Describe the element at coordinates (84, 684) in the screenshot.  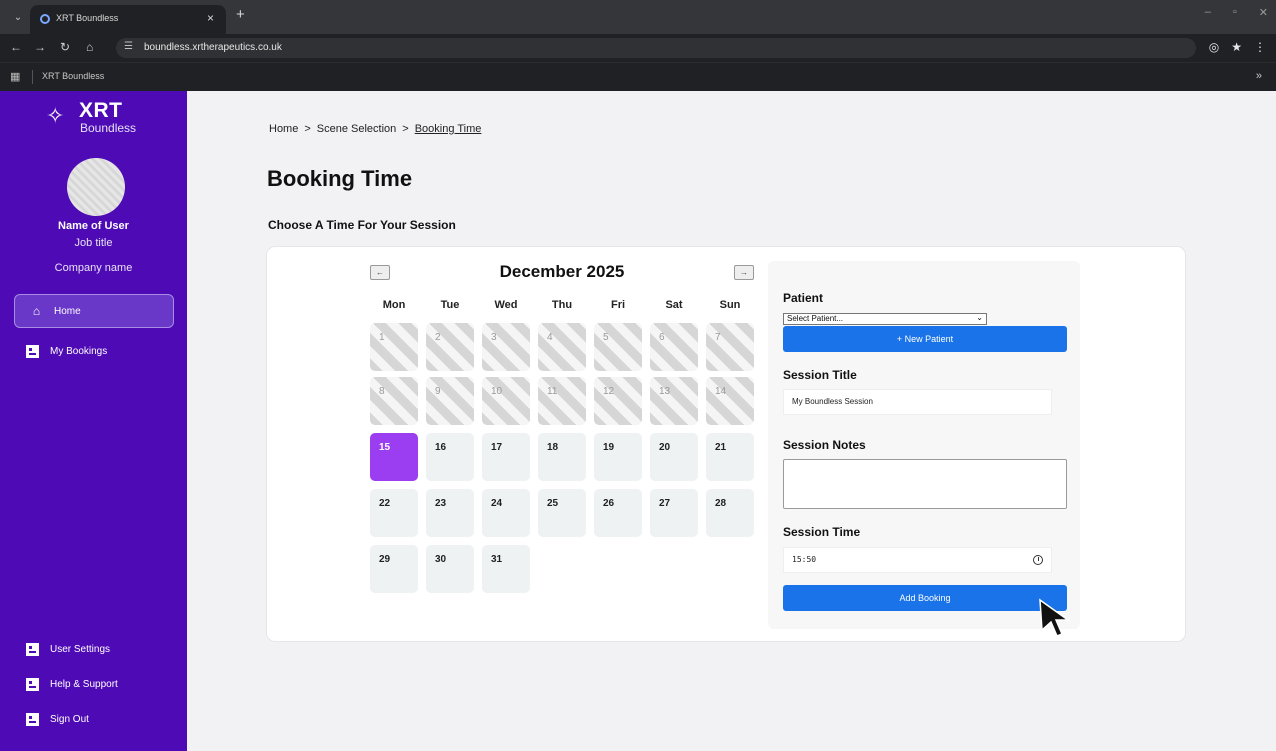
I see `sidebar-item-label: Help & Support` at that location.